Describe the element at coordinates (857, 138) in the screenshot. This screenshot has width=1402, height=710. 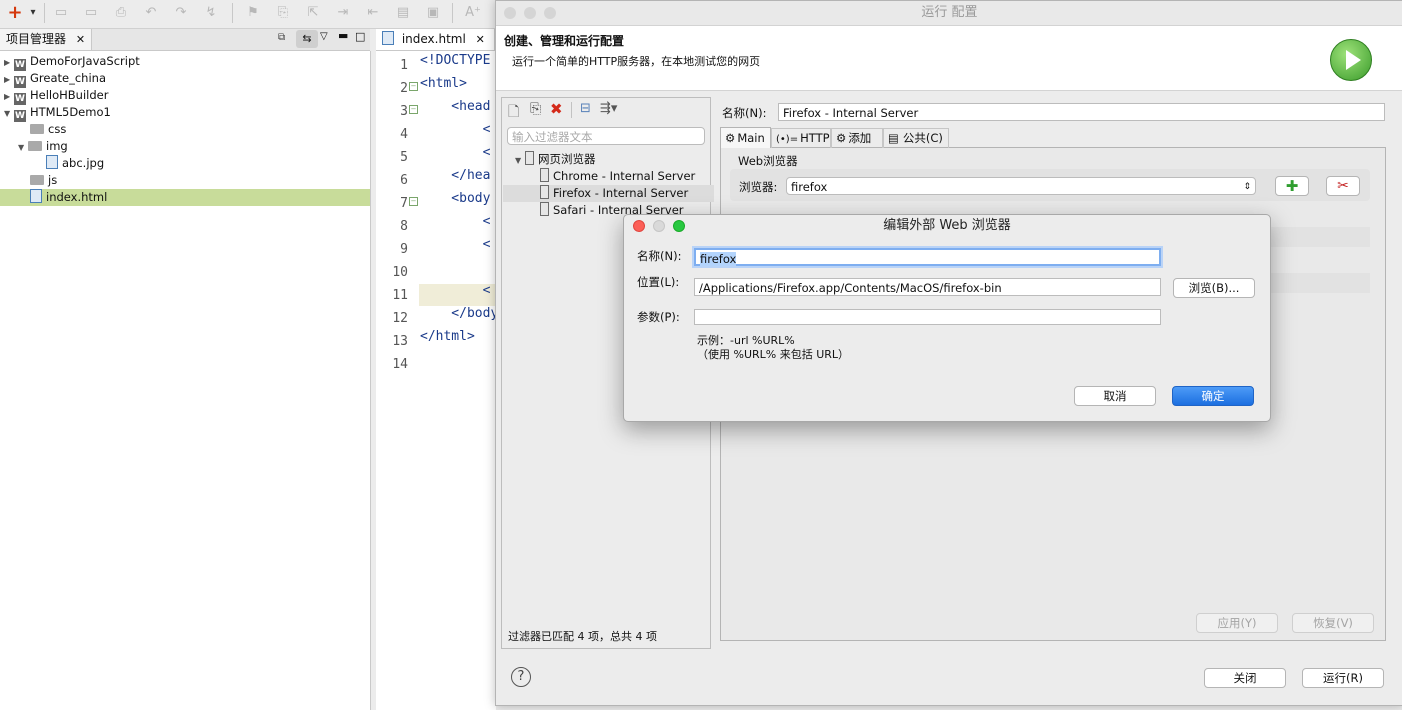
I see `tab-add: ⚙ 添加` at that location.